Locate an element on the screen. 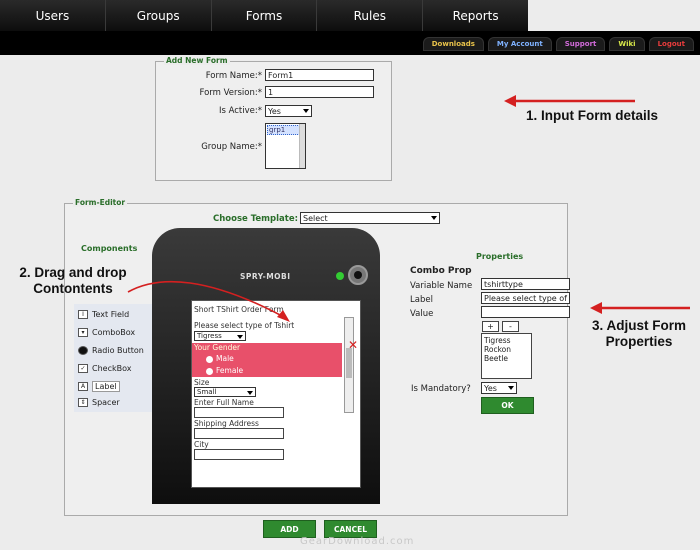 The height and width of the screenshot is (550, 700). choose-template-label: Choose Template: is located at coordinates (255, 219).